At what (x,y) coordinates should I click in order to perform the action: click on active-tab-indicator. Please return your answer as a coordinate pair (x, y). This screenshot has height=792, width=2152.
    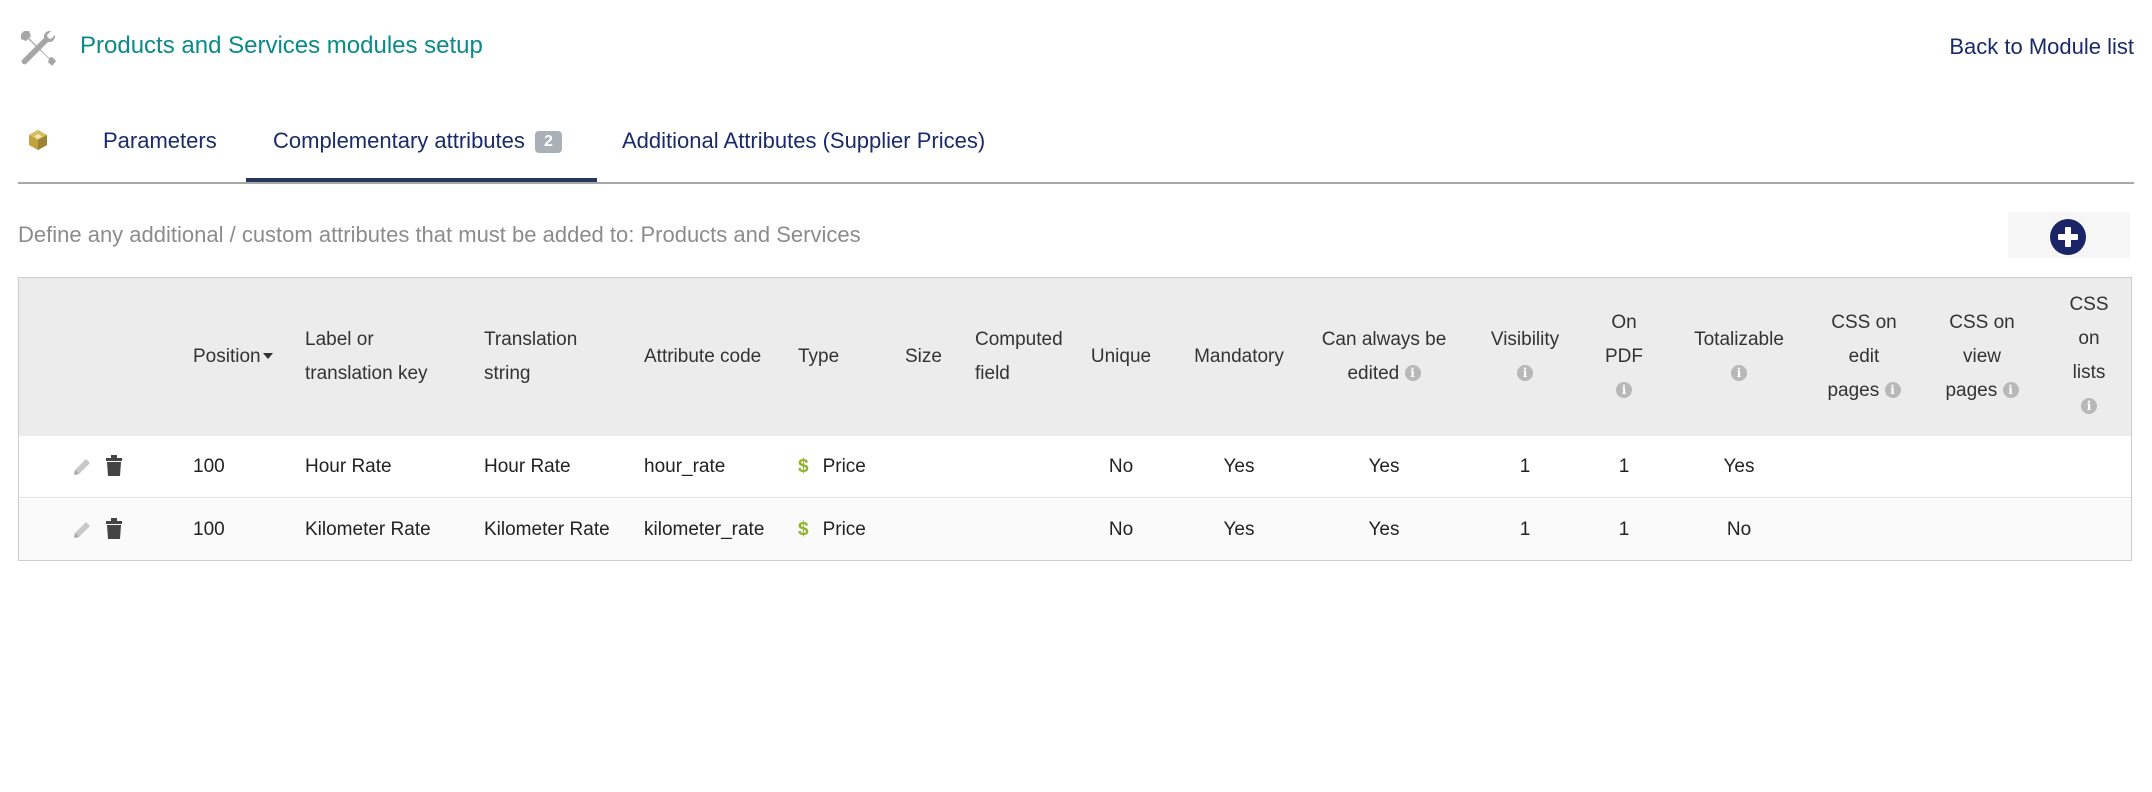
    Looking at the image, I should click on (421, 180).